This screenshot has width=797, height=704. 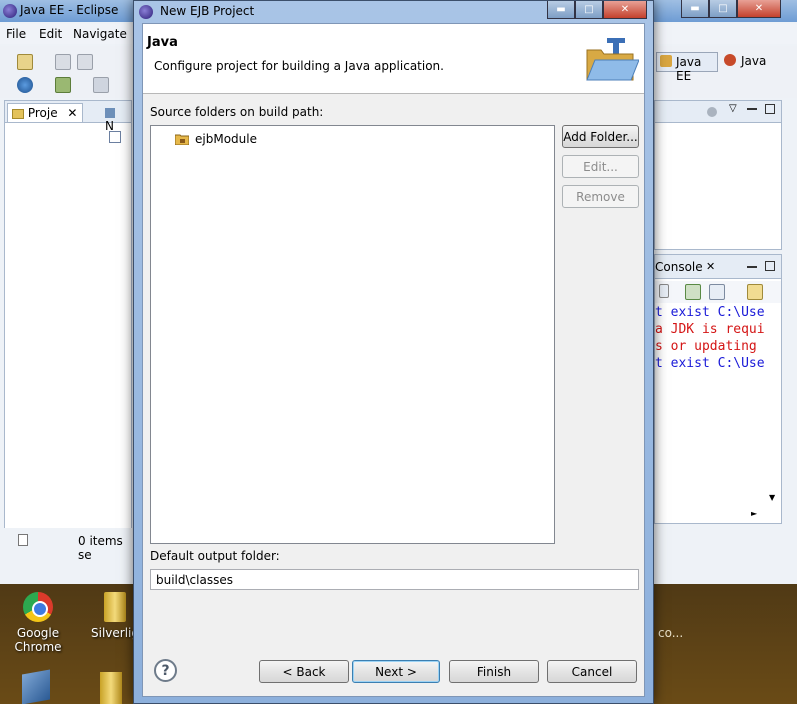 I want to click on java-ee-perspective-icon, so click(x=666, y=61).